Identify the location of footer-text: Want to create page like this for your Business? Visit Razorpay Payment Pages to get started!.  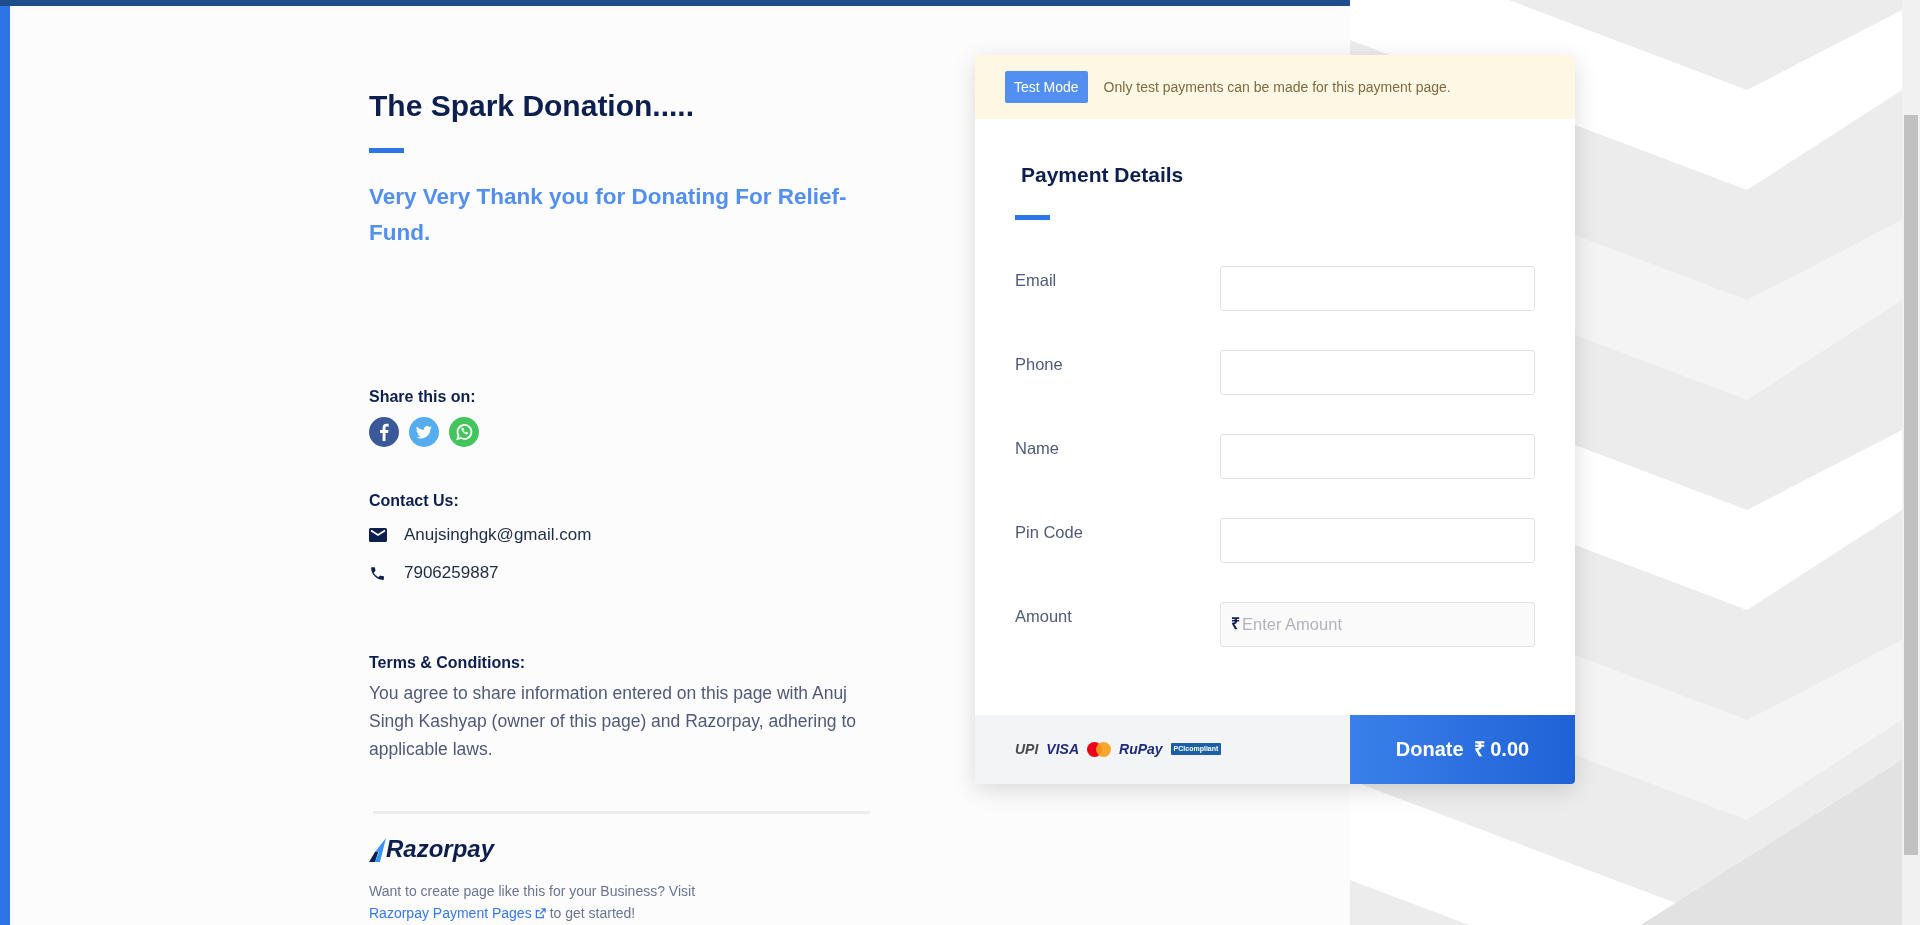
(533, 902).